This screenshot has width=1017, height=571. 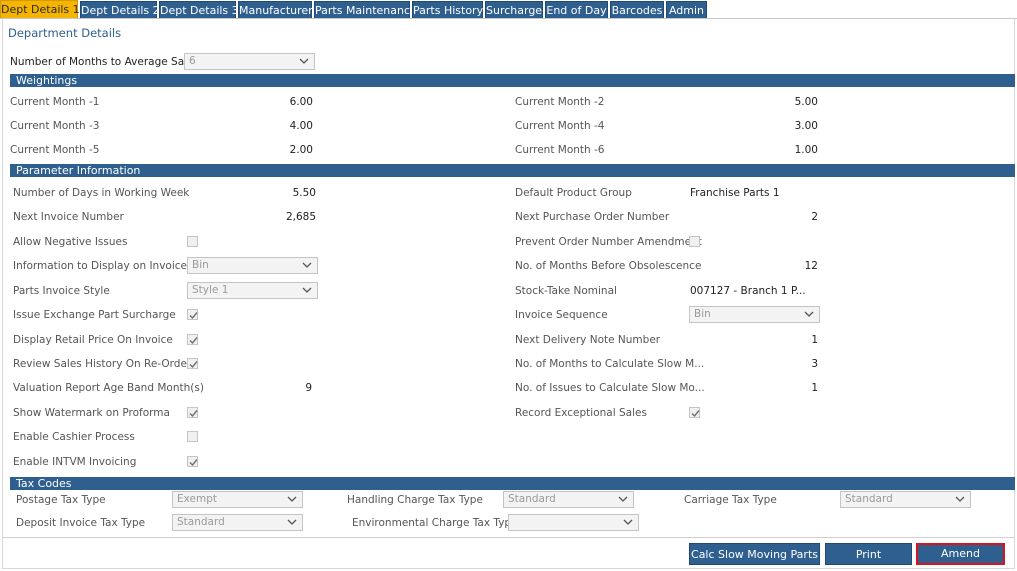 I want to click on postage-tax-select: Exempt, so click(x=237, y=499).